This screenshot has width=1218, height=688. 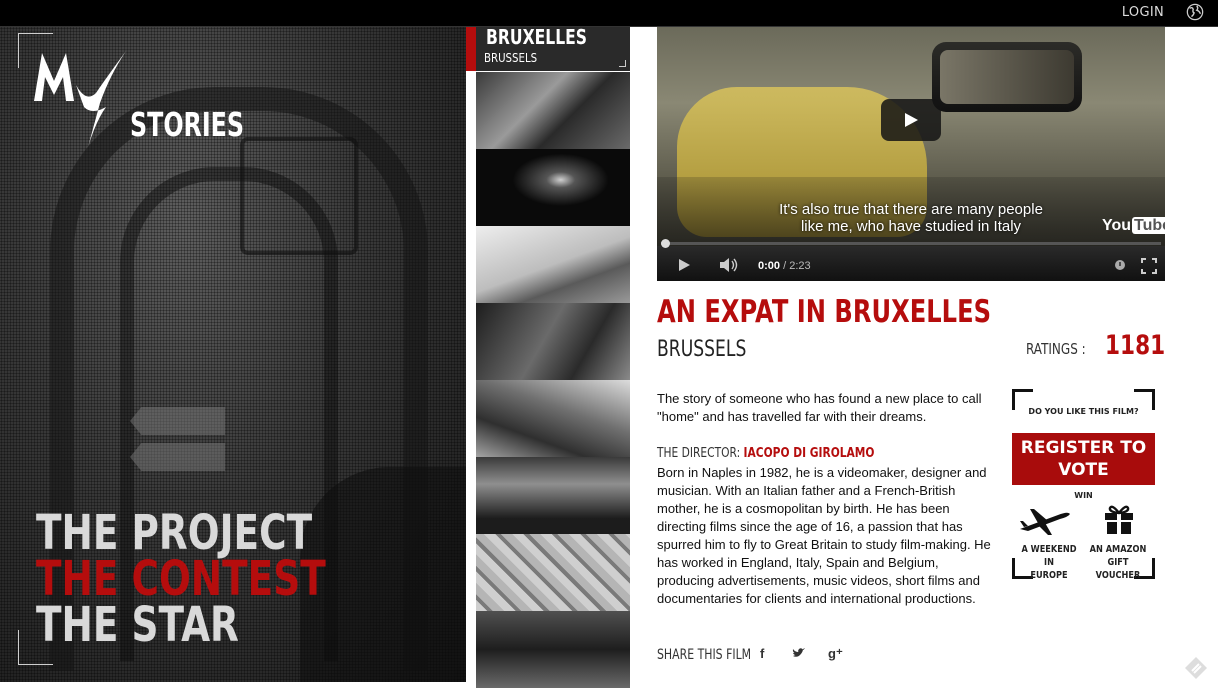 What do you see at coordinates (729, 265) in the screenshot?
I see `volume-icon` at bounding box center [729, 265].